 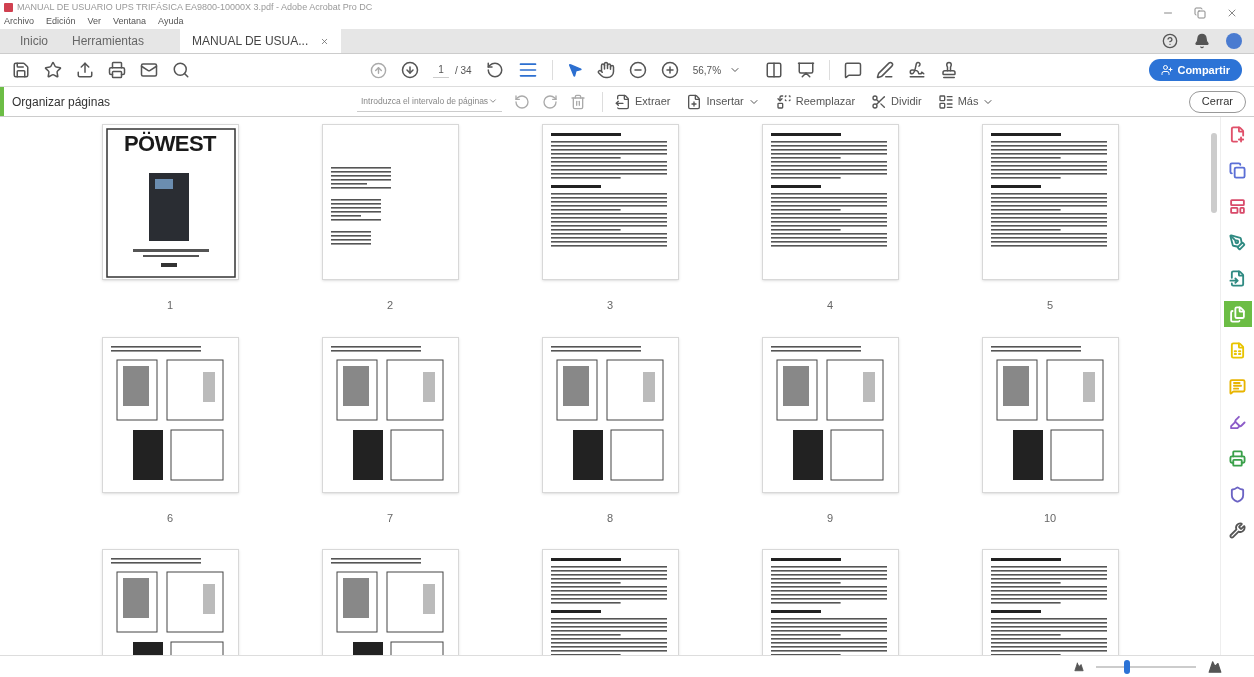 I want to click on menu-item: Ver, so click(x=94, y=21).